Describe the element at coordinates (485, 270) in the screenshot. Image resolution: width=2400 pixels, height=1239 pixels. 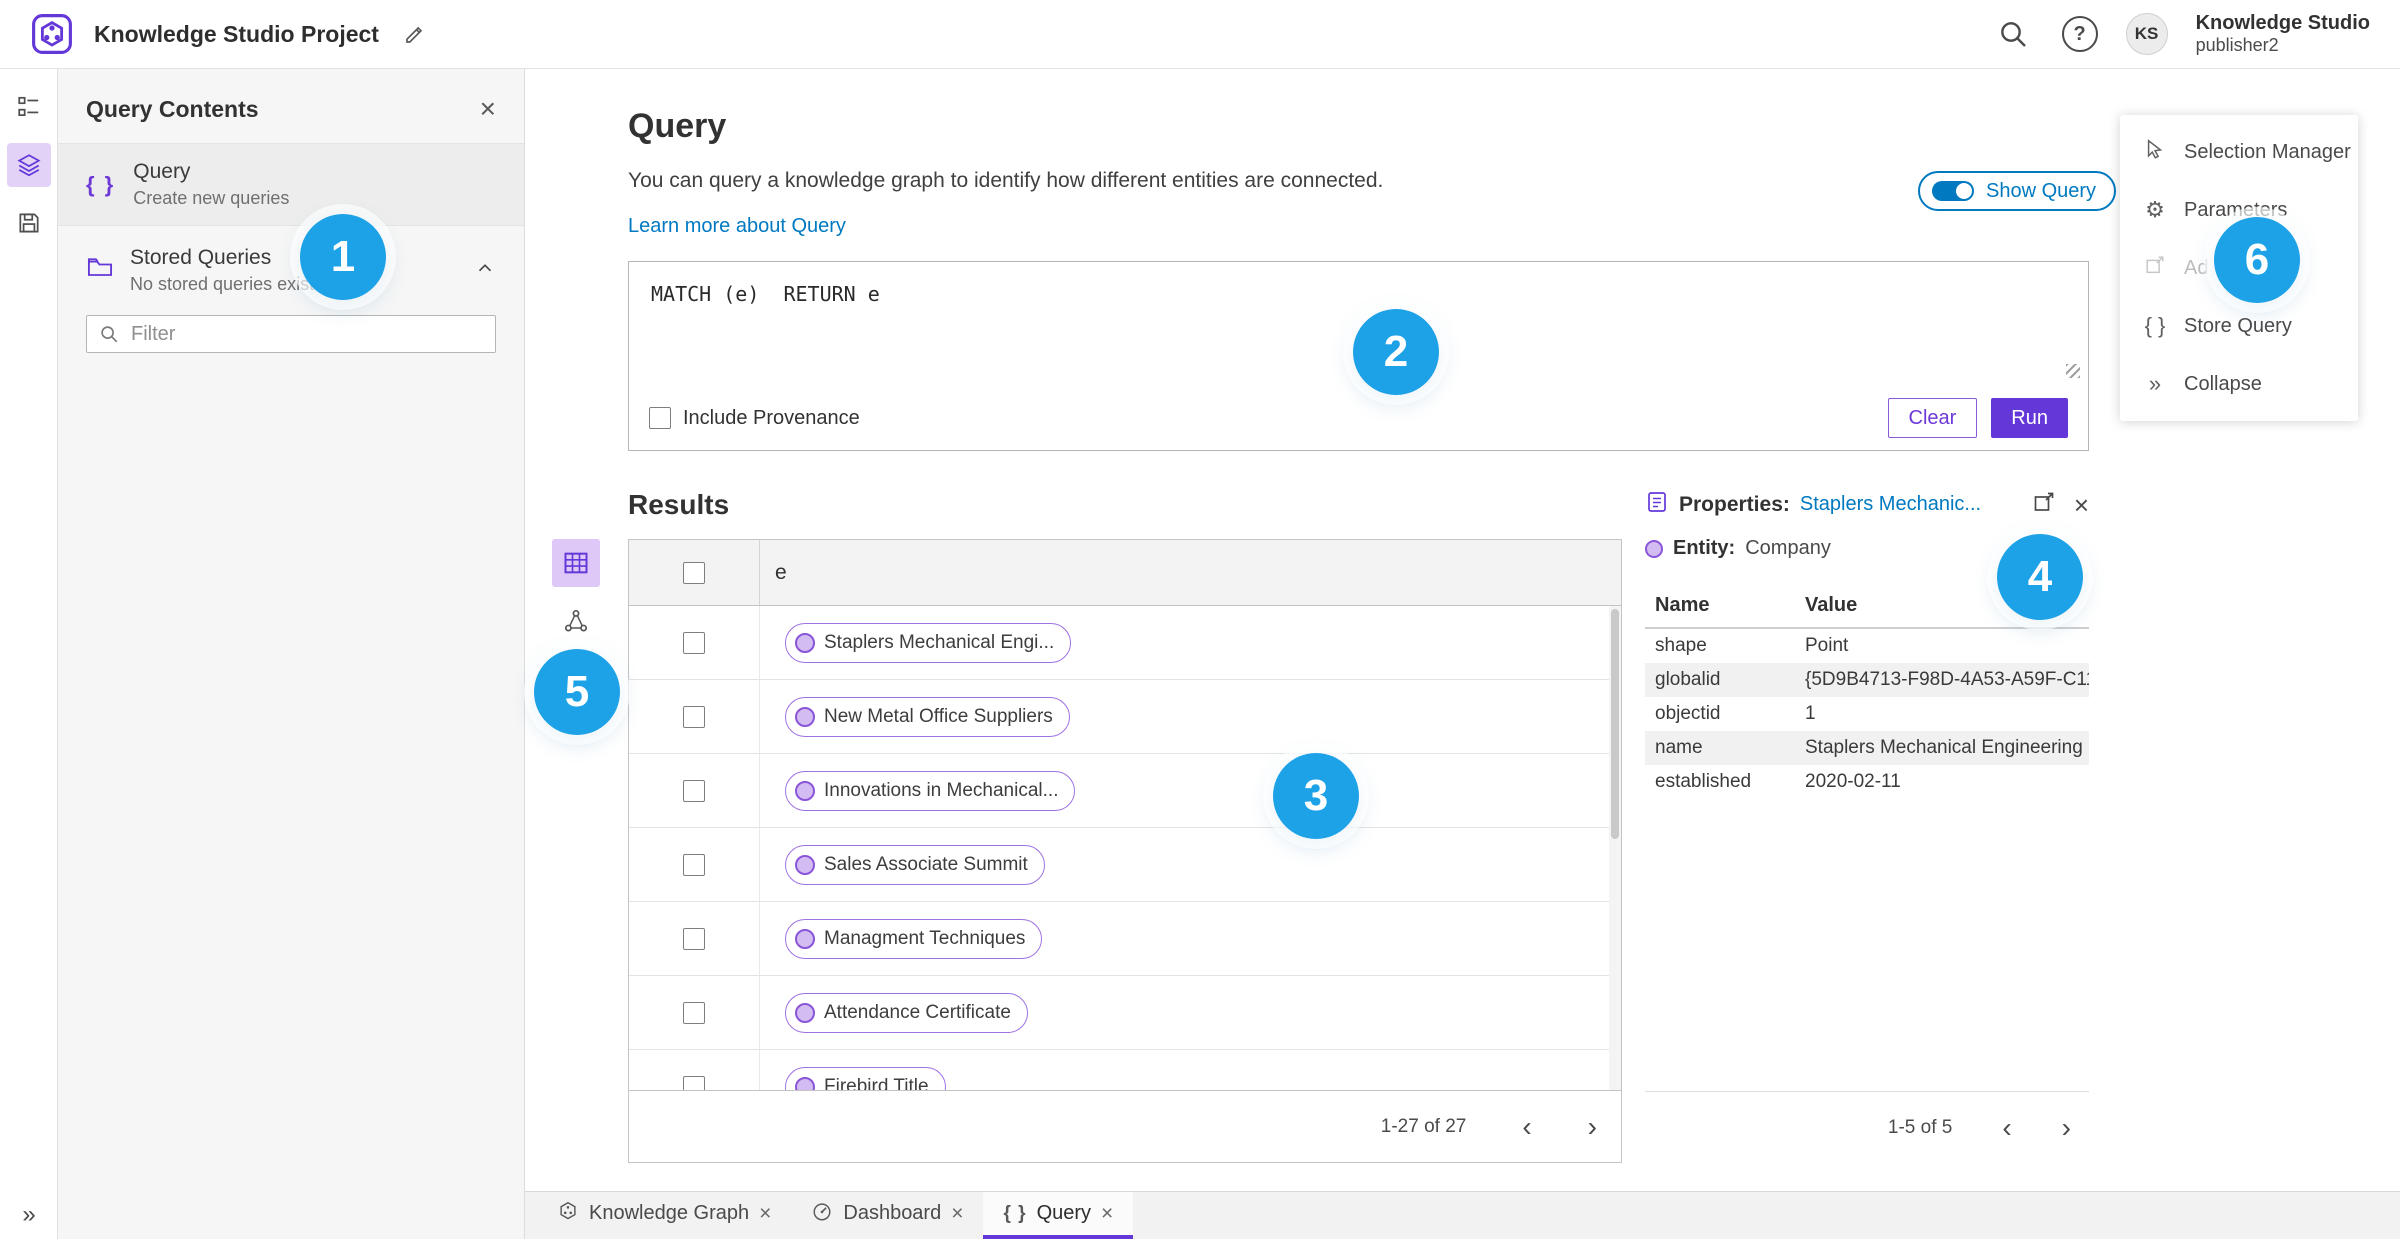
I see `chevron-up-icon` at that location.